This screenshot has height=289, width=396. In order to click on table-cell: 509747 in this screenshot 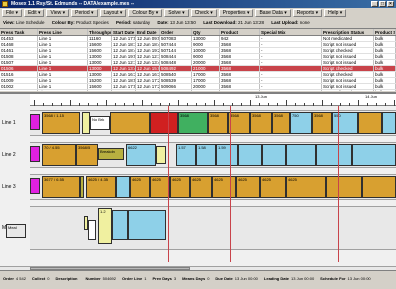, I will do `click(176, 90)`.